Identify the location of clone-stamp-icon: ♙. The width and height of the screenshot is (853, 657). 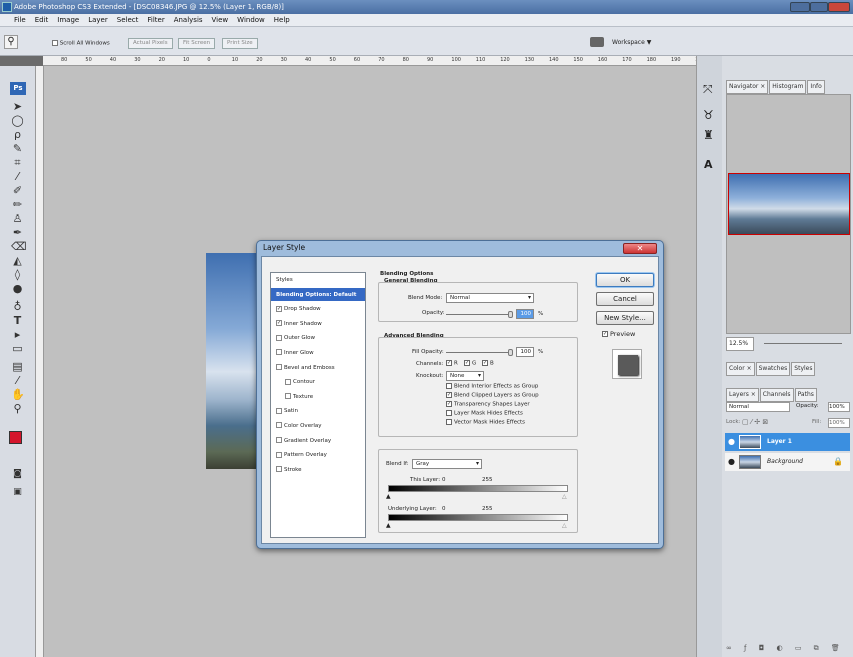
(17, 218).